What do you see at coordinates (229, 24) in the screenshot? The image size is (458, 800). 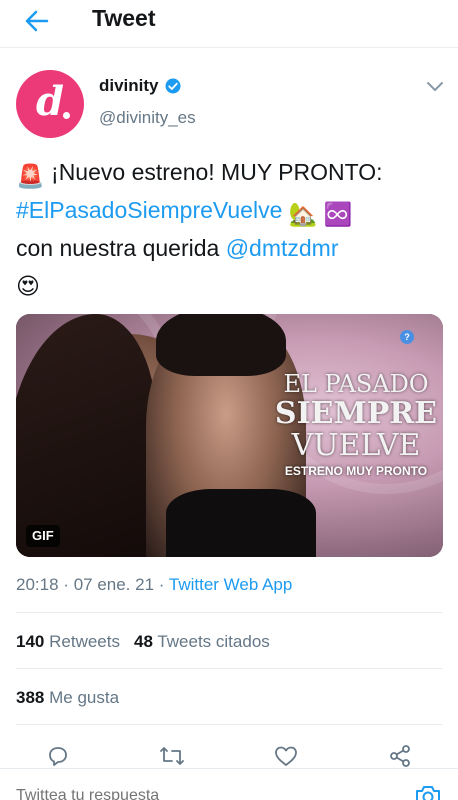 I see `top-bar: Tweet` at bounding box center [229, 24].